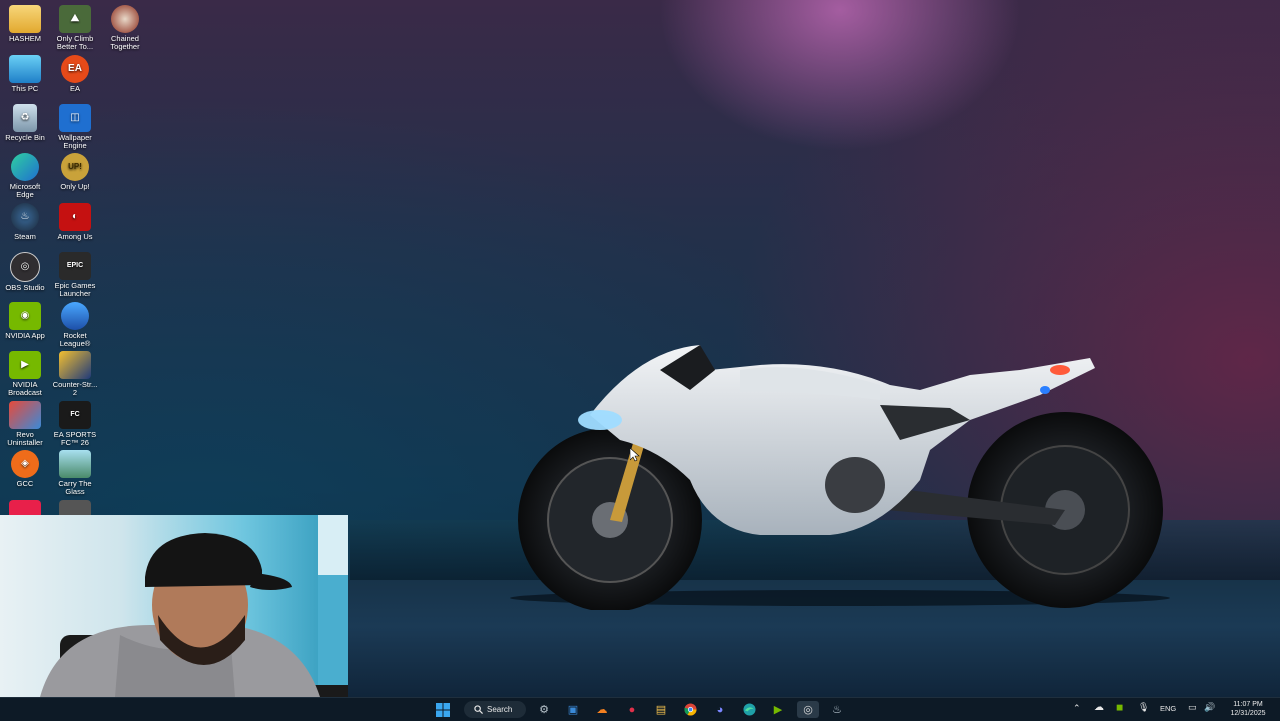 This screenshot has height=721, width=1280. What do you see at coordinates (75, 186) in the screenshot?
I see `desktop-icon-label: Only Up!` at bounding box center [75, 186].